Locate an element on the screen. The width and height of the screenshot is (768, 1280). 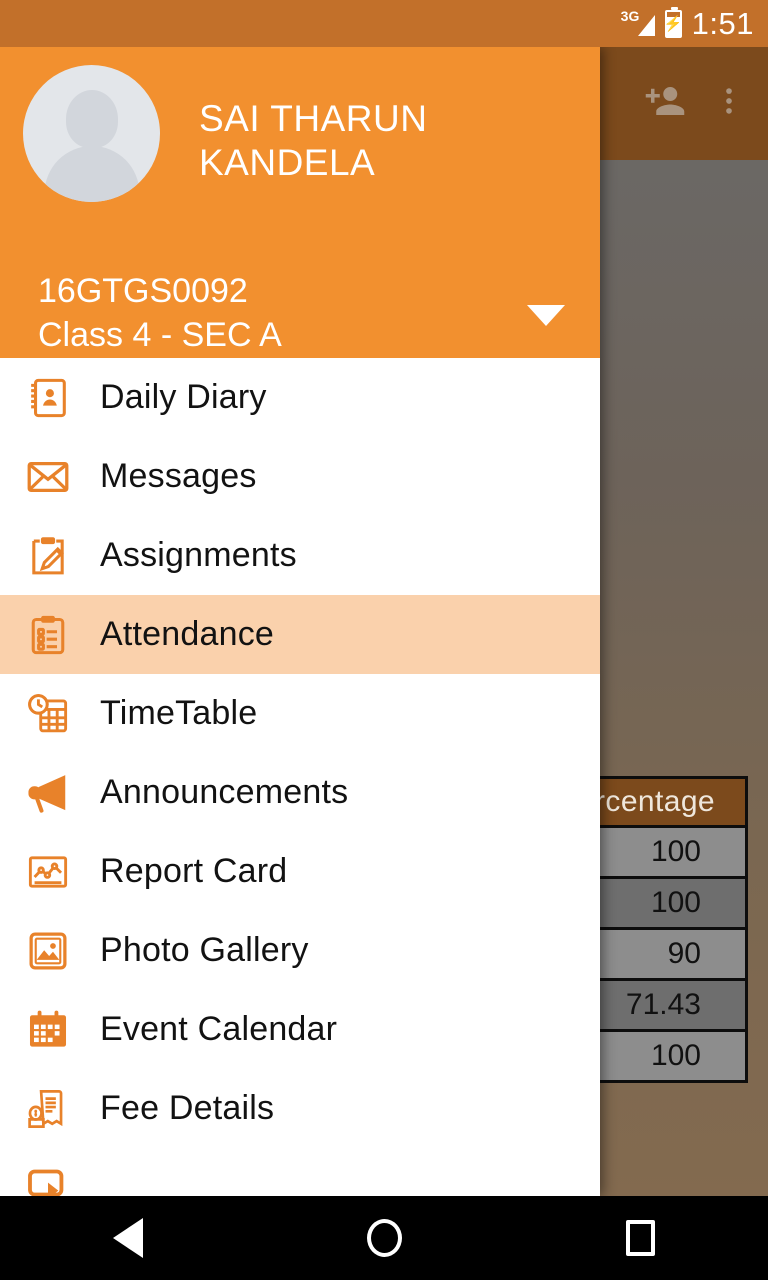
clipboard-check-icon is located at coordinates (48, 635).